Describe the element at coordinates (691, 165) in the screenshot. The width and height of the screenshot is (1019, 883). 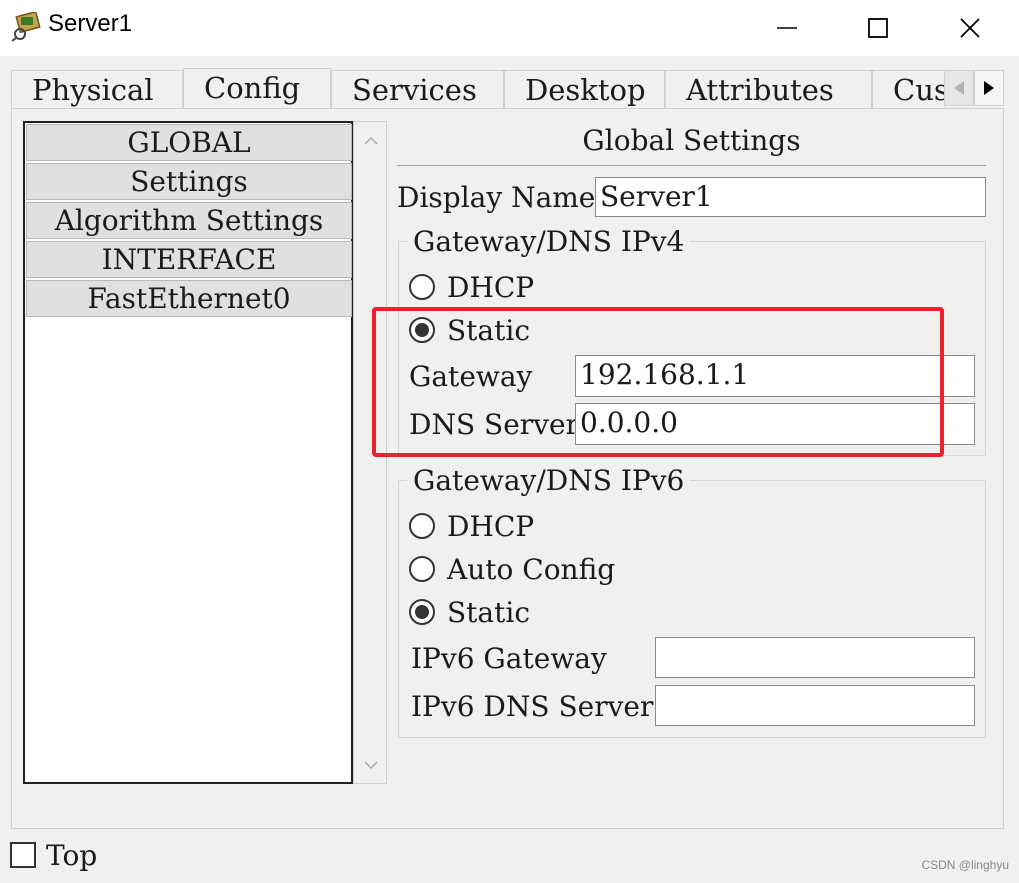
I see `divider` at that location.